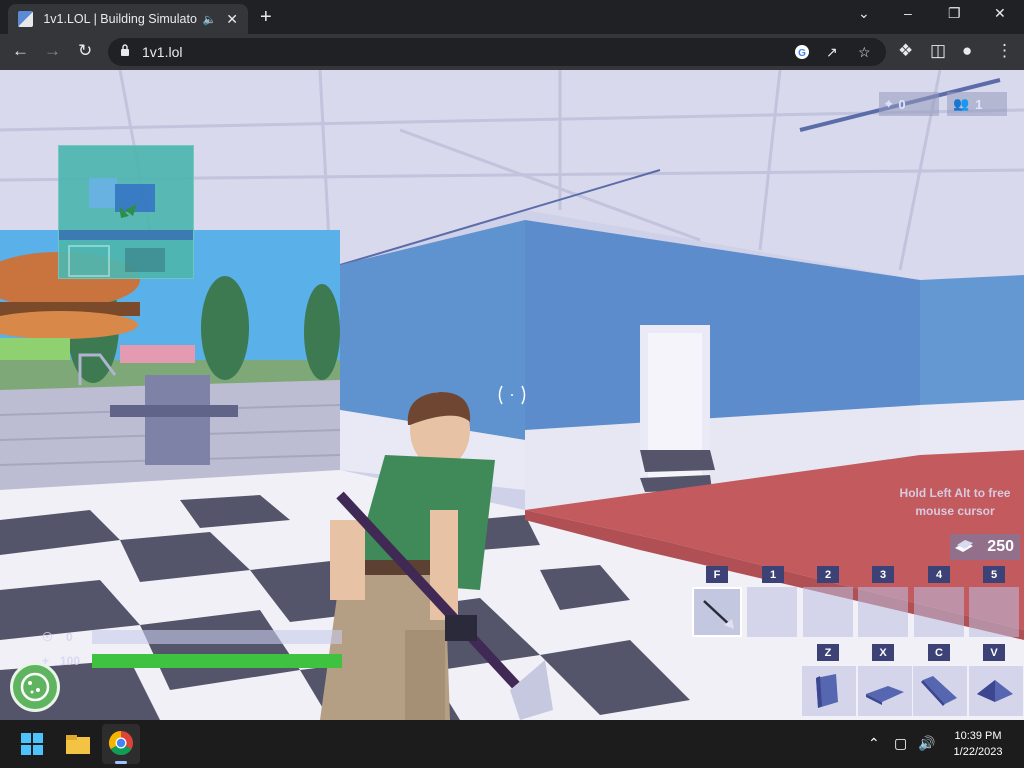 The image size is (1024, 768). I want to click on new-tab-button: +, so click(266, 17).